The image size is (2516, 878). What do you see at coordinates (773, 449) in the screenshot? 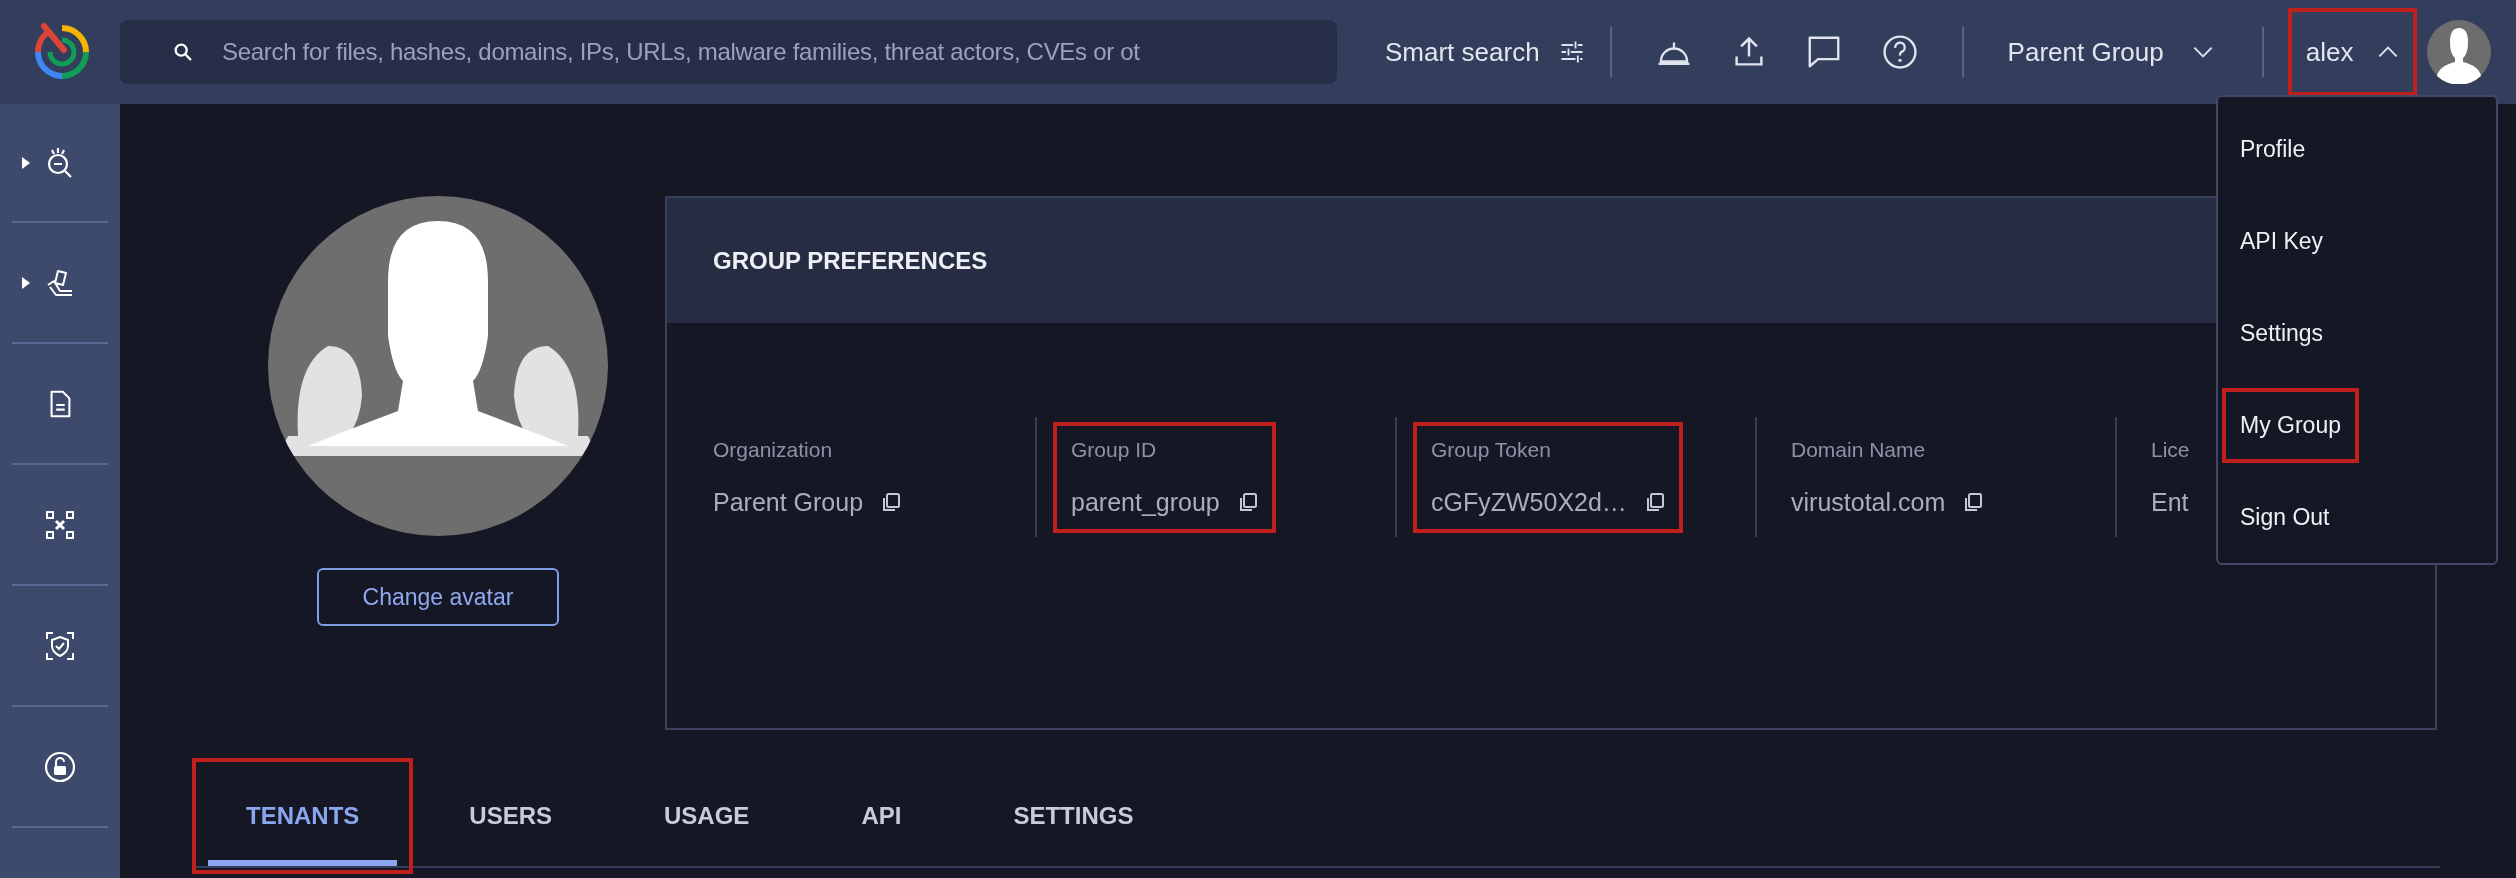
I see `field-label: Organization` at bounding box center [773, 449].